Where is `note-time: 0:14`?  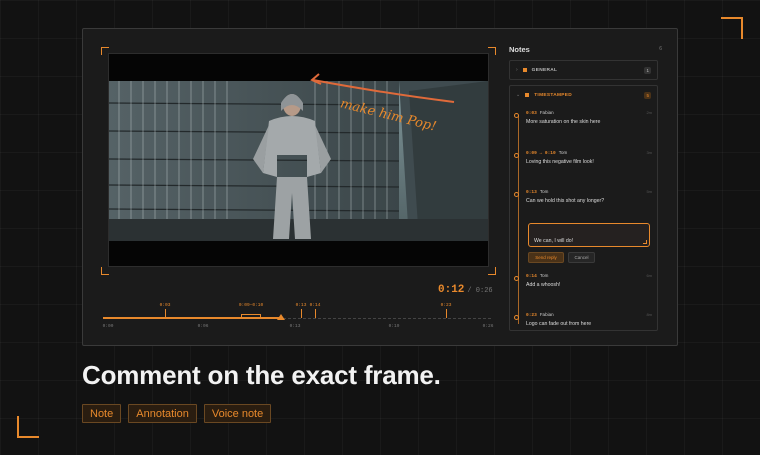
note-time: 0:14 is located at coordinates (531, 276).